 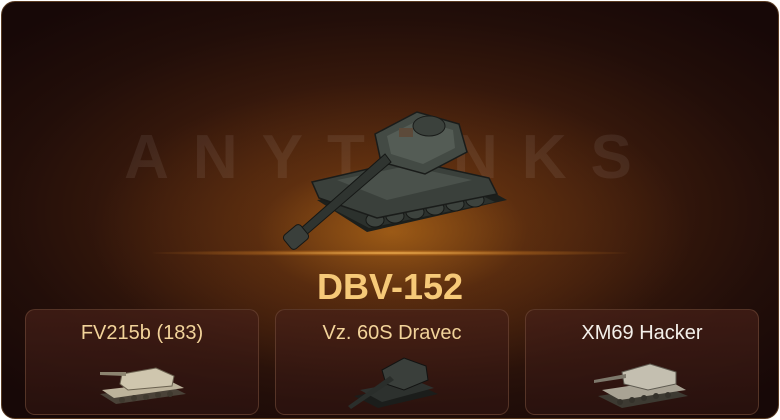 I want to click on option-label: FV215b (183), so click(x=142, y=333).